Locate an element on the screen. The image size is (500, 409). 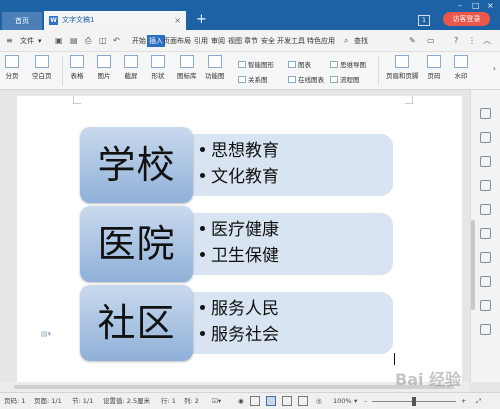
zoom-in-icon: + is located at coordinates (463, 401).